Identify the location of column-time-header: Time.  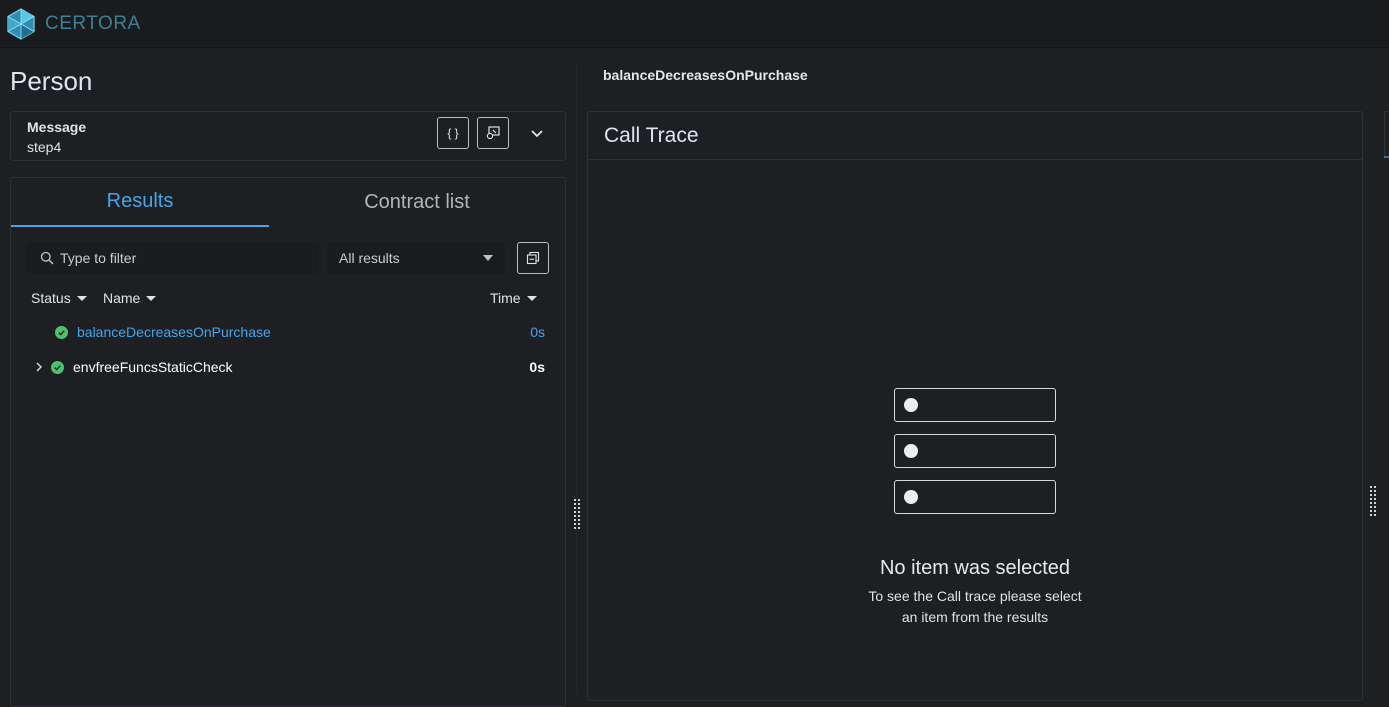
(513, 298).